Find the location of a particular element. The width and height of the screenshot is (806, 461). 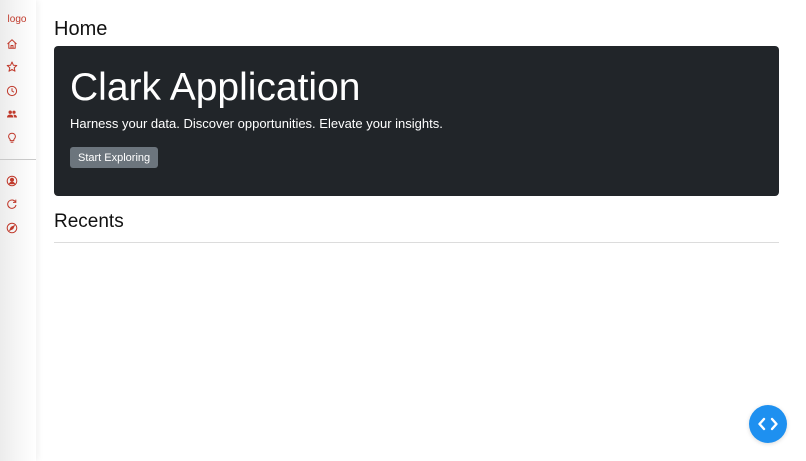

user-circle-icon is located at coordinates (12, 181).